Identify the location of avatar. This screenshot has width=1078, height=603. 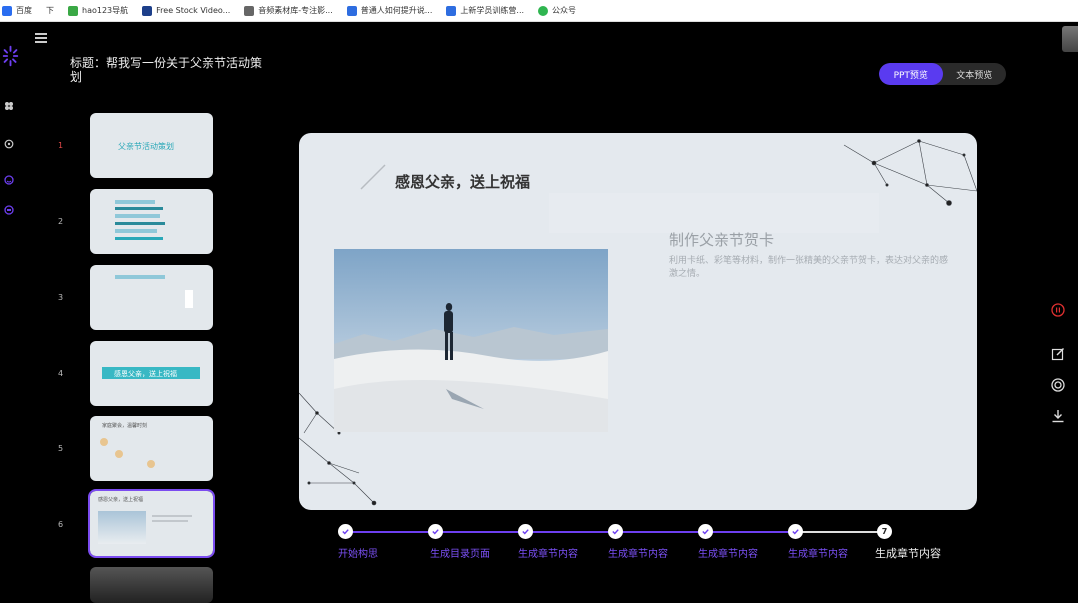
(1070, 39).